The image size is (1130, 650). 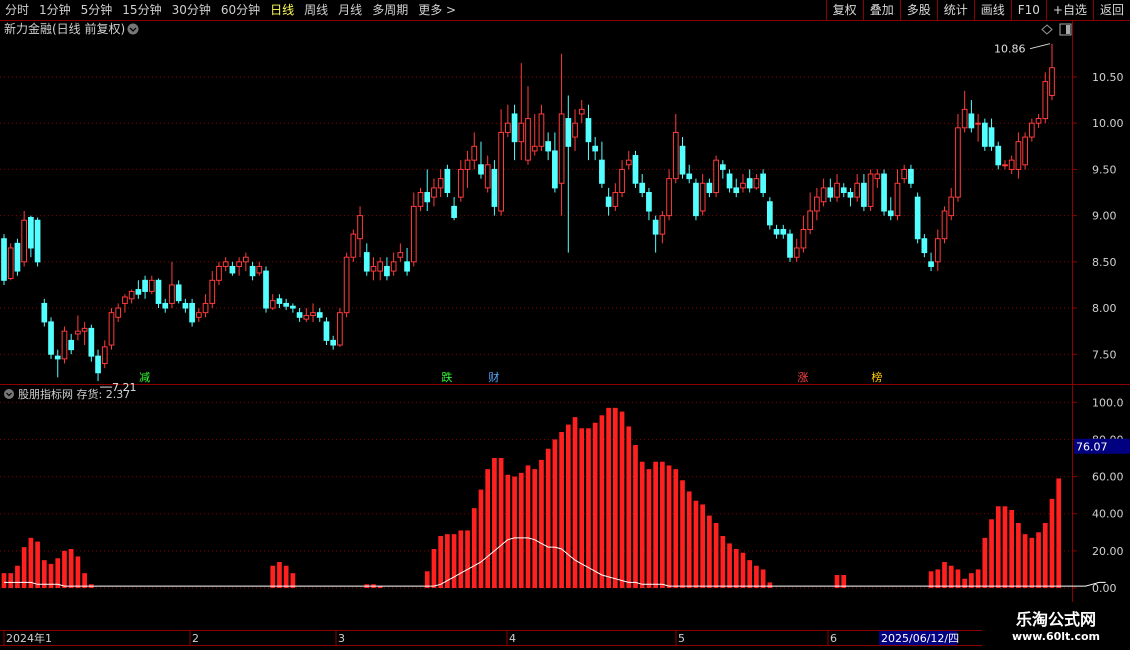 I want to click on xaxis-label: 5, so click(x=681, y=638).